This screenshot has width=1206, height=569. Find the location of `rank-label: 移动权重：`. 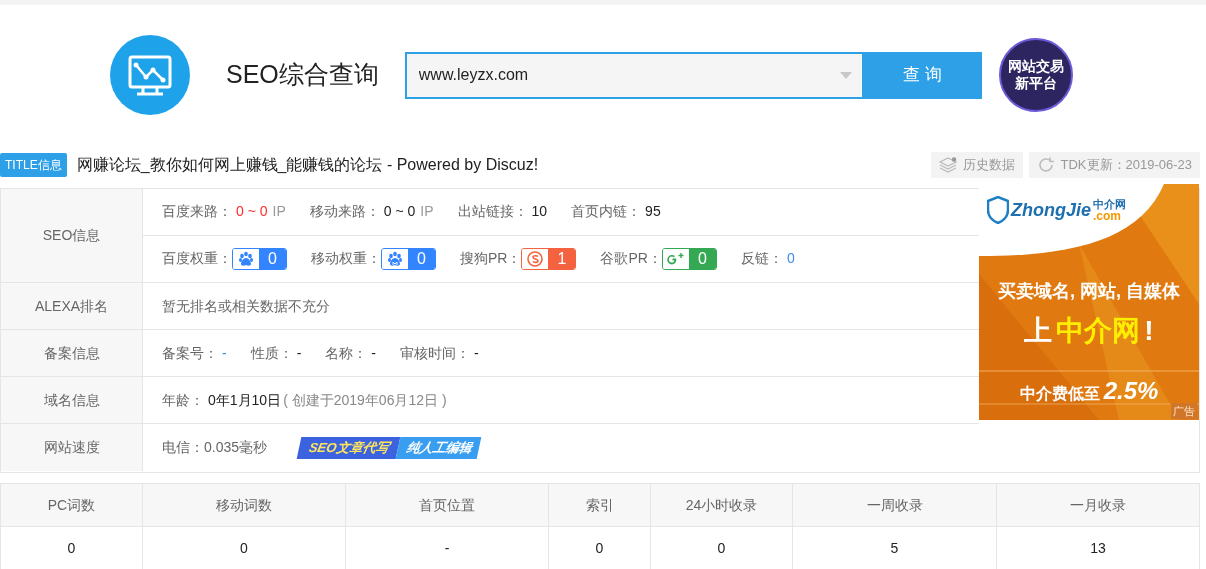

rank-label: 移动权重： is located at coordinates (346, 259).